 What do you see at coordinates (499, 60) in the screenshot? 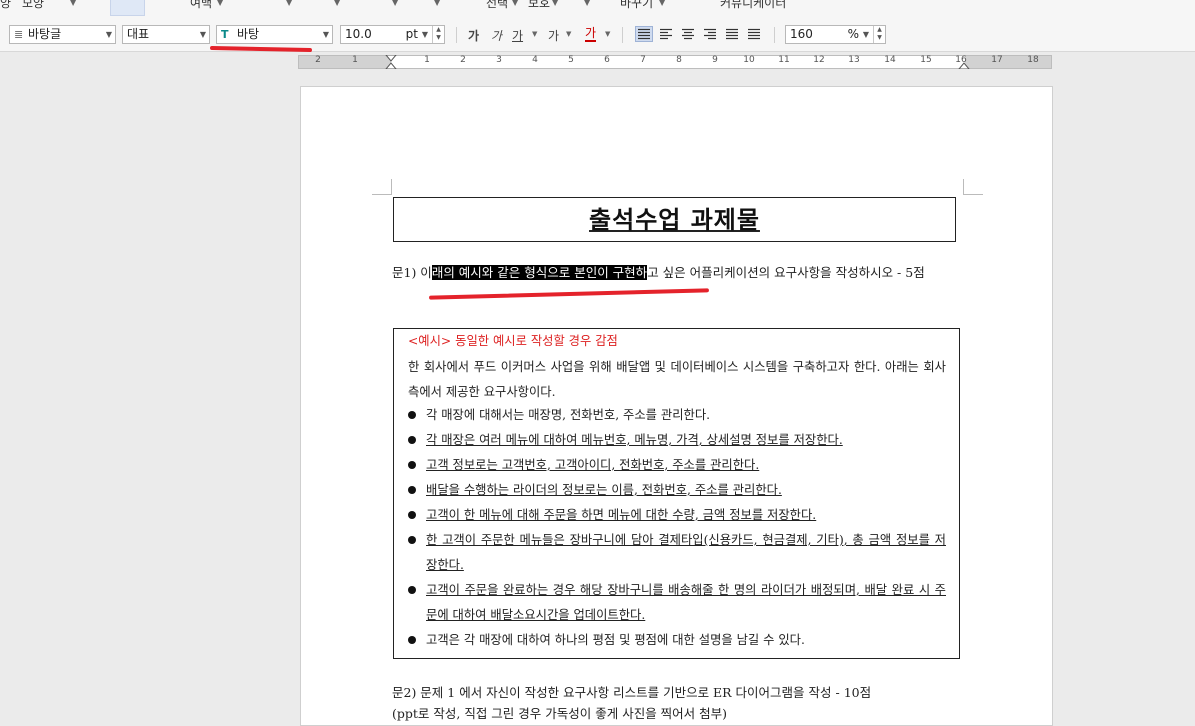
I see `ruler-number: 3` at bounding box center [499, 60].